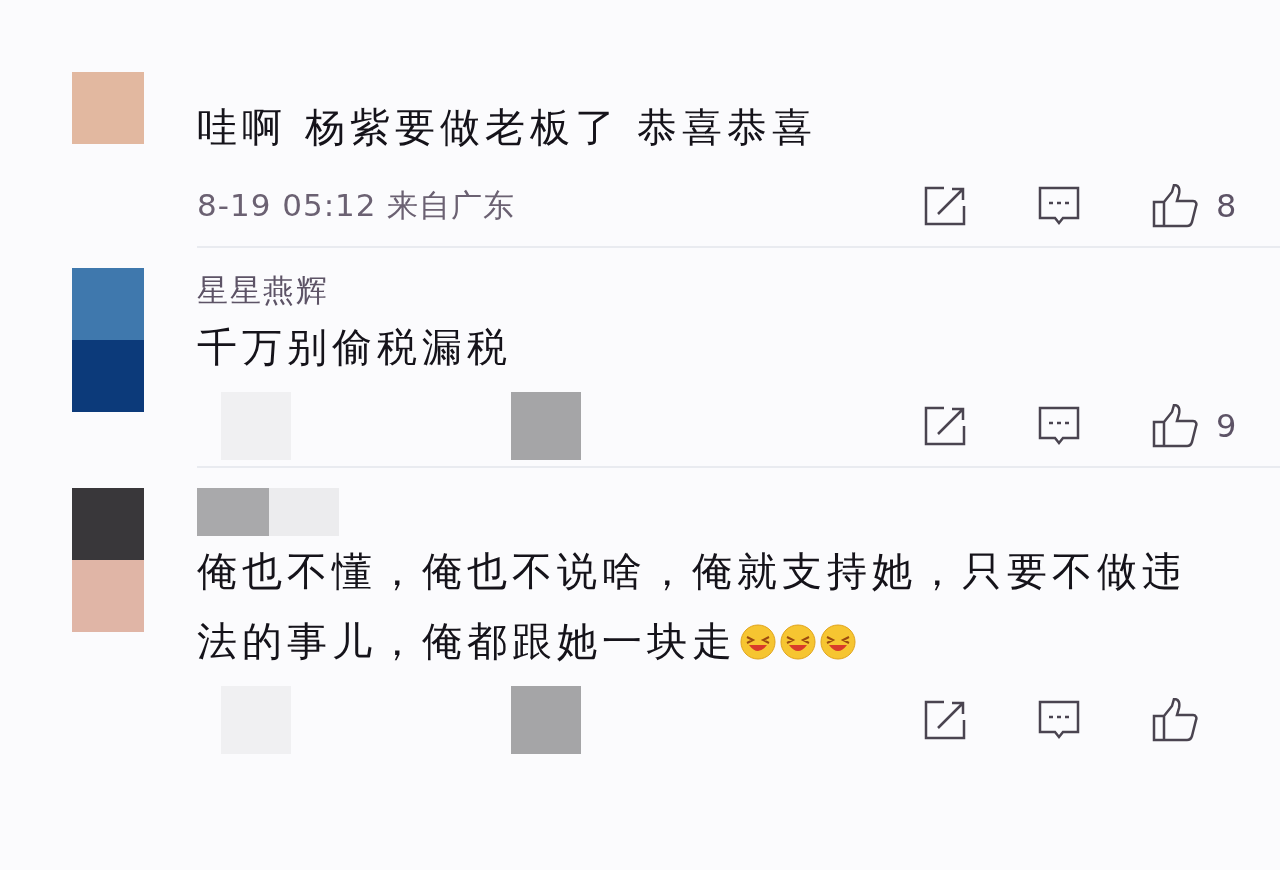 The image size is (1280, 870). What do you see at coordinates (356, 205) in the screenshot?
I see `comment-meta: 8-19 05:12 来自广东` at bounding box center [356, 205].